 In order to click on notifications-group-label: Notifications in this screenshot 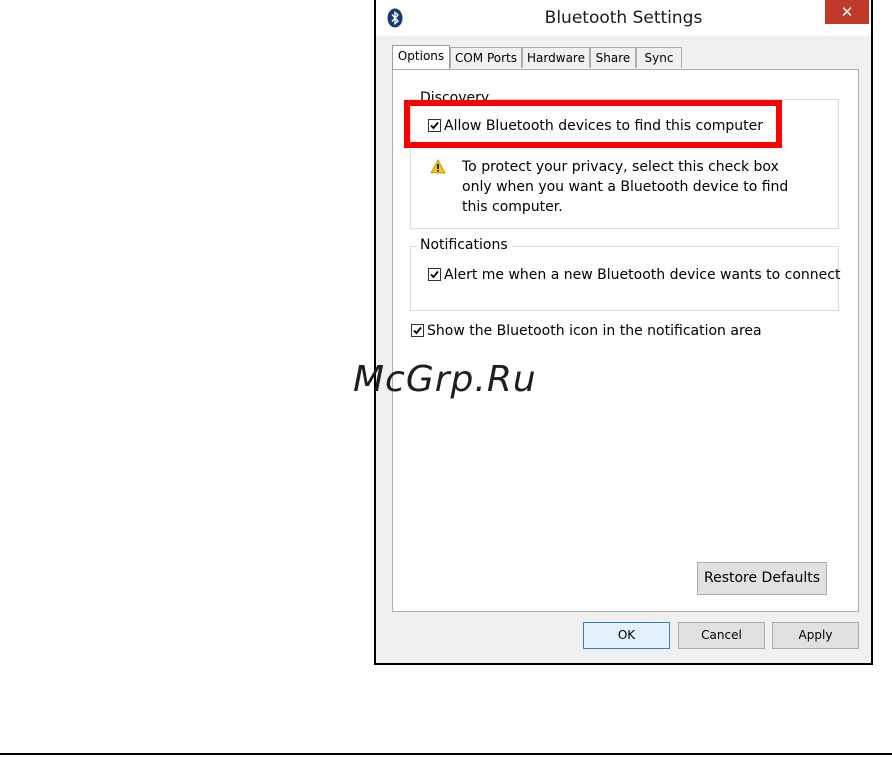, I will do `click(464, 245)`.